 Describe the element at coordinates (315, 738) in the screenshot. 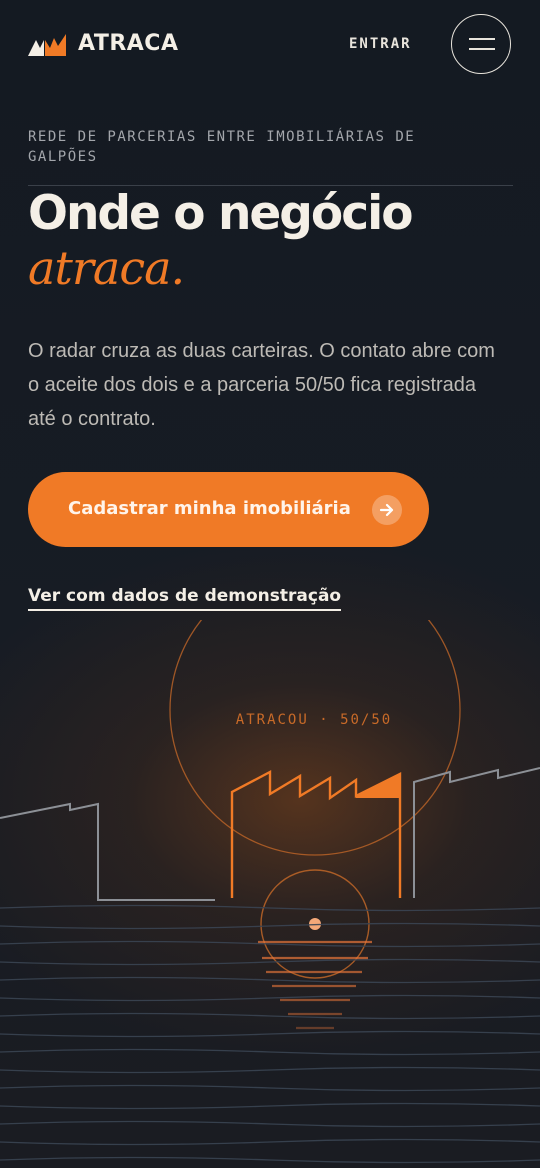

I see `radar-ring` at that location.